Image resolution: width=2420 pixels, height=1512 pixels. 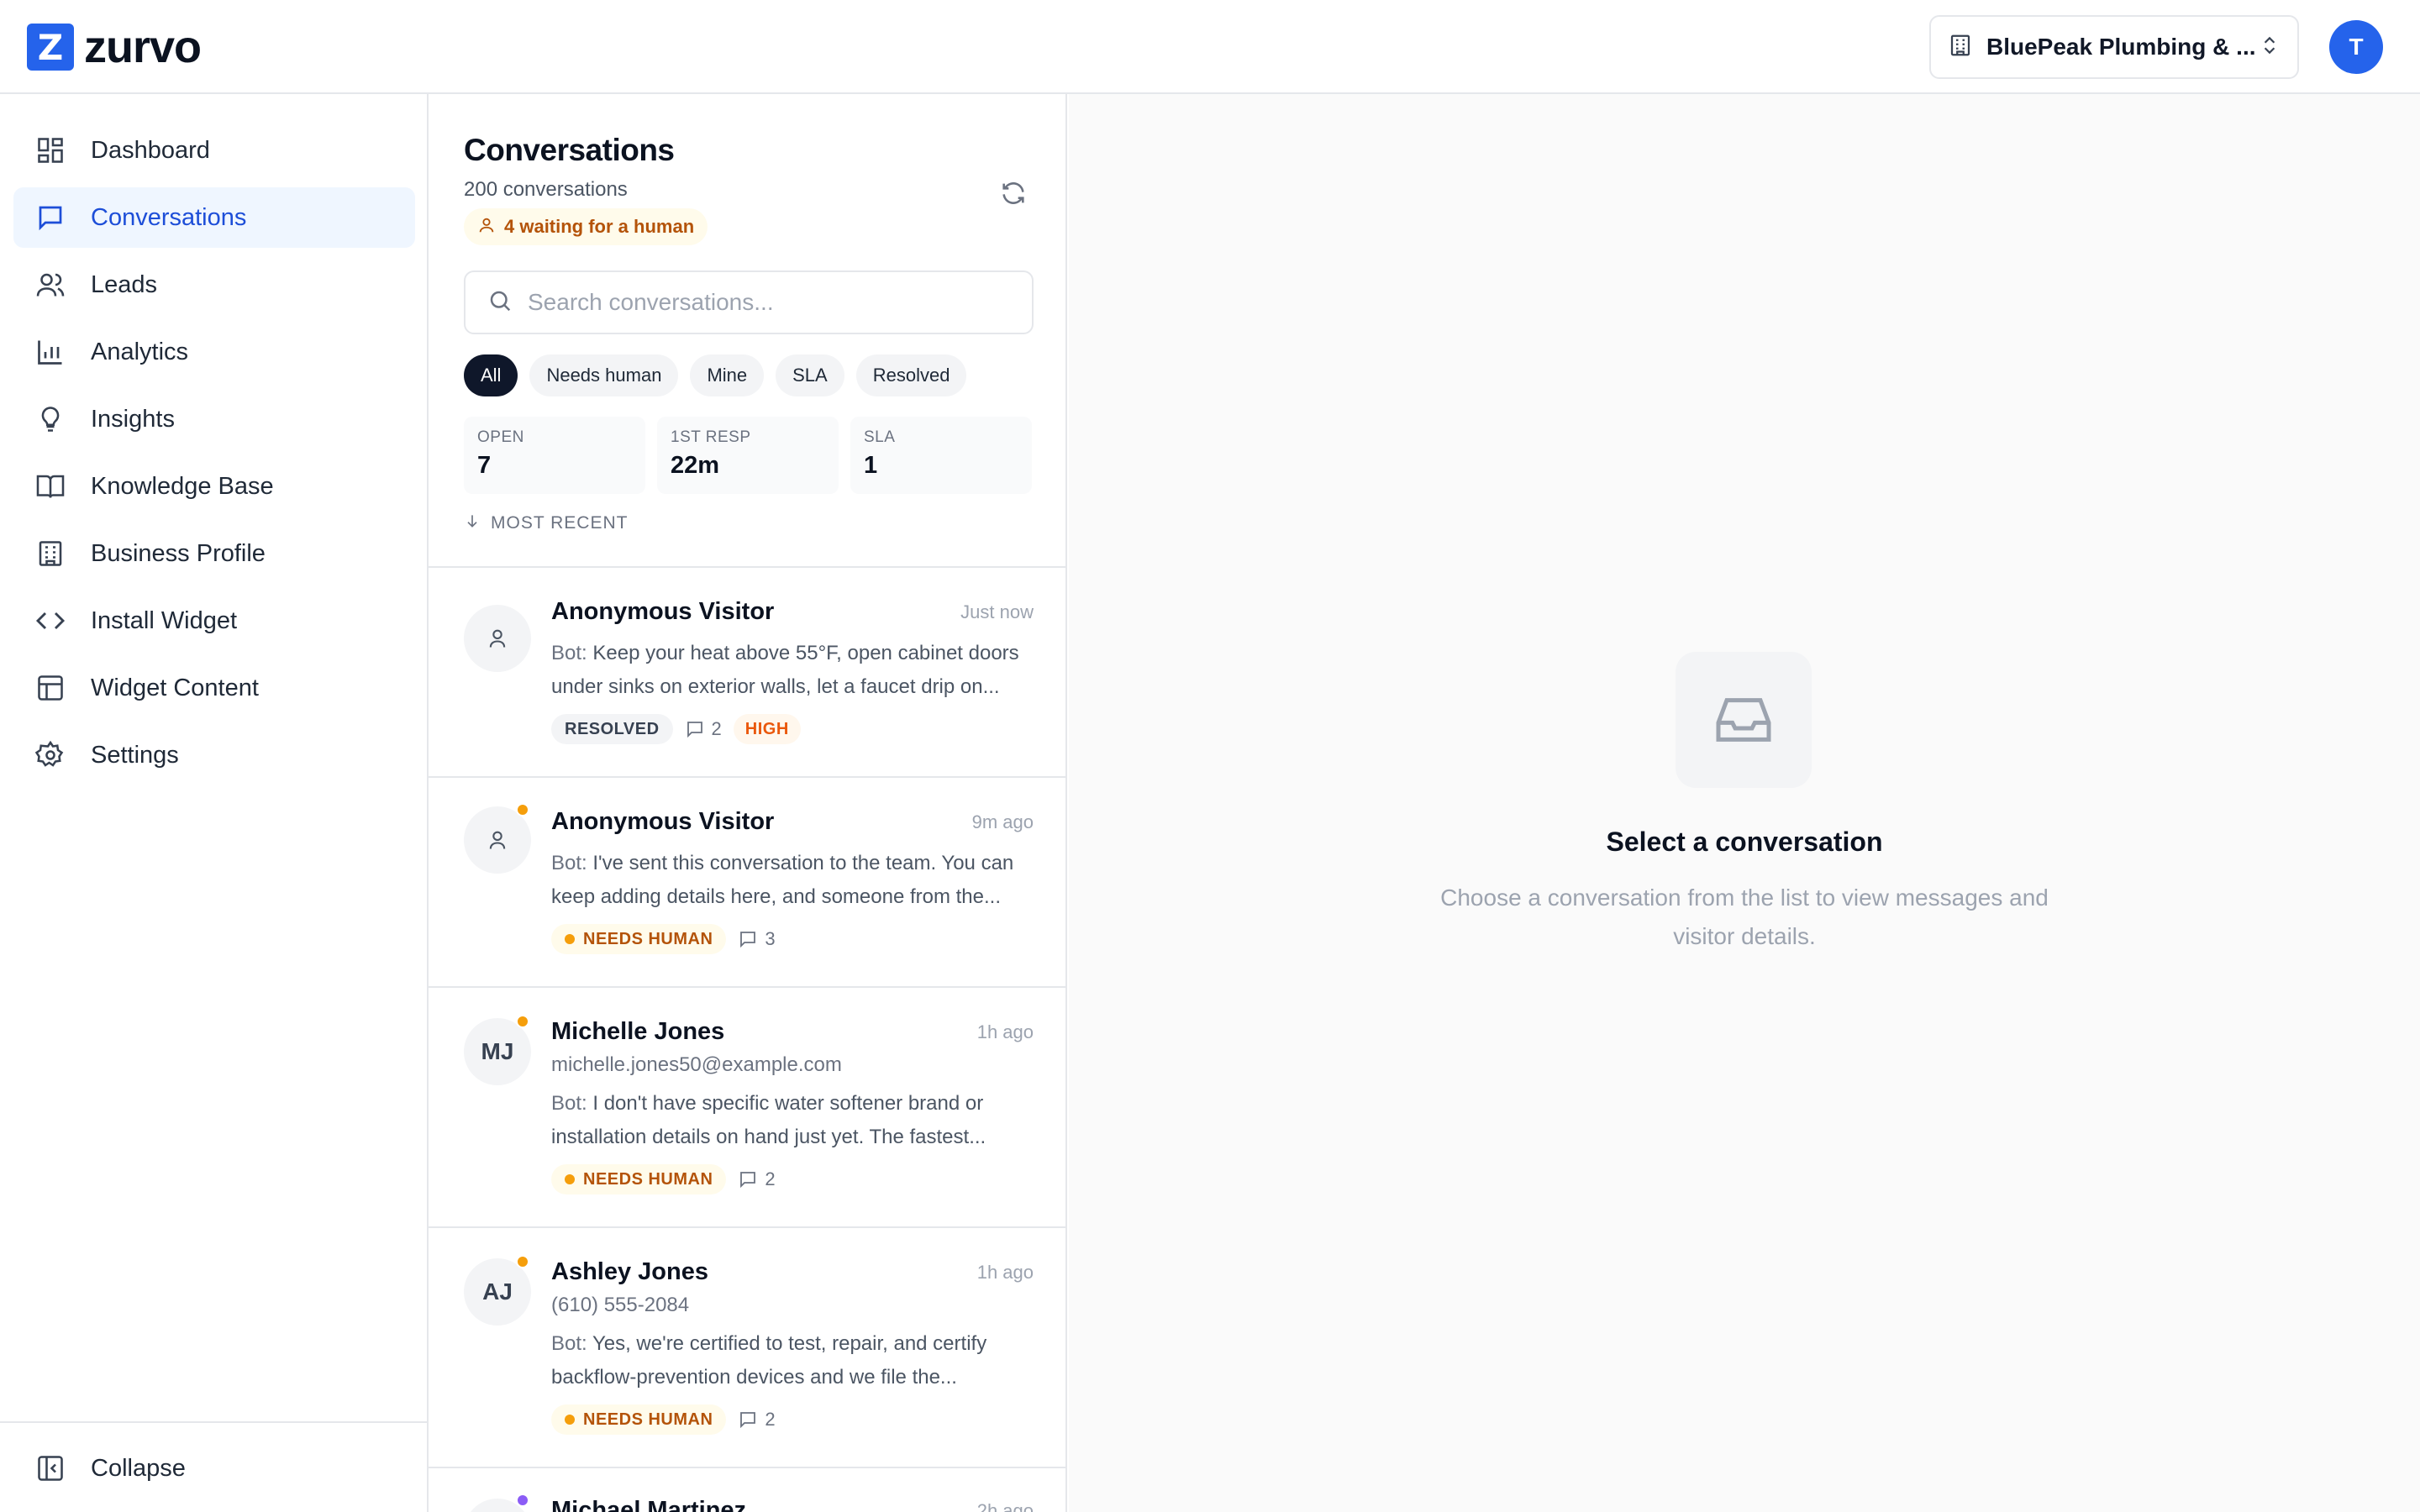 What do you see at coordinates (748, 1420) in the screenshot?
I see `message-icon` at bounding box center [748, 1420].